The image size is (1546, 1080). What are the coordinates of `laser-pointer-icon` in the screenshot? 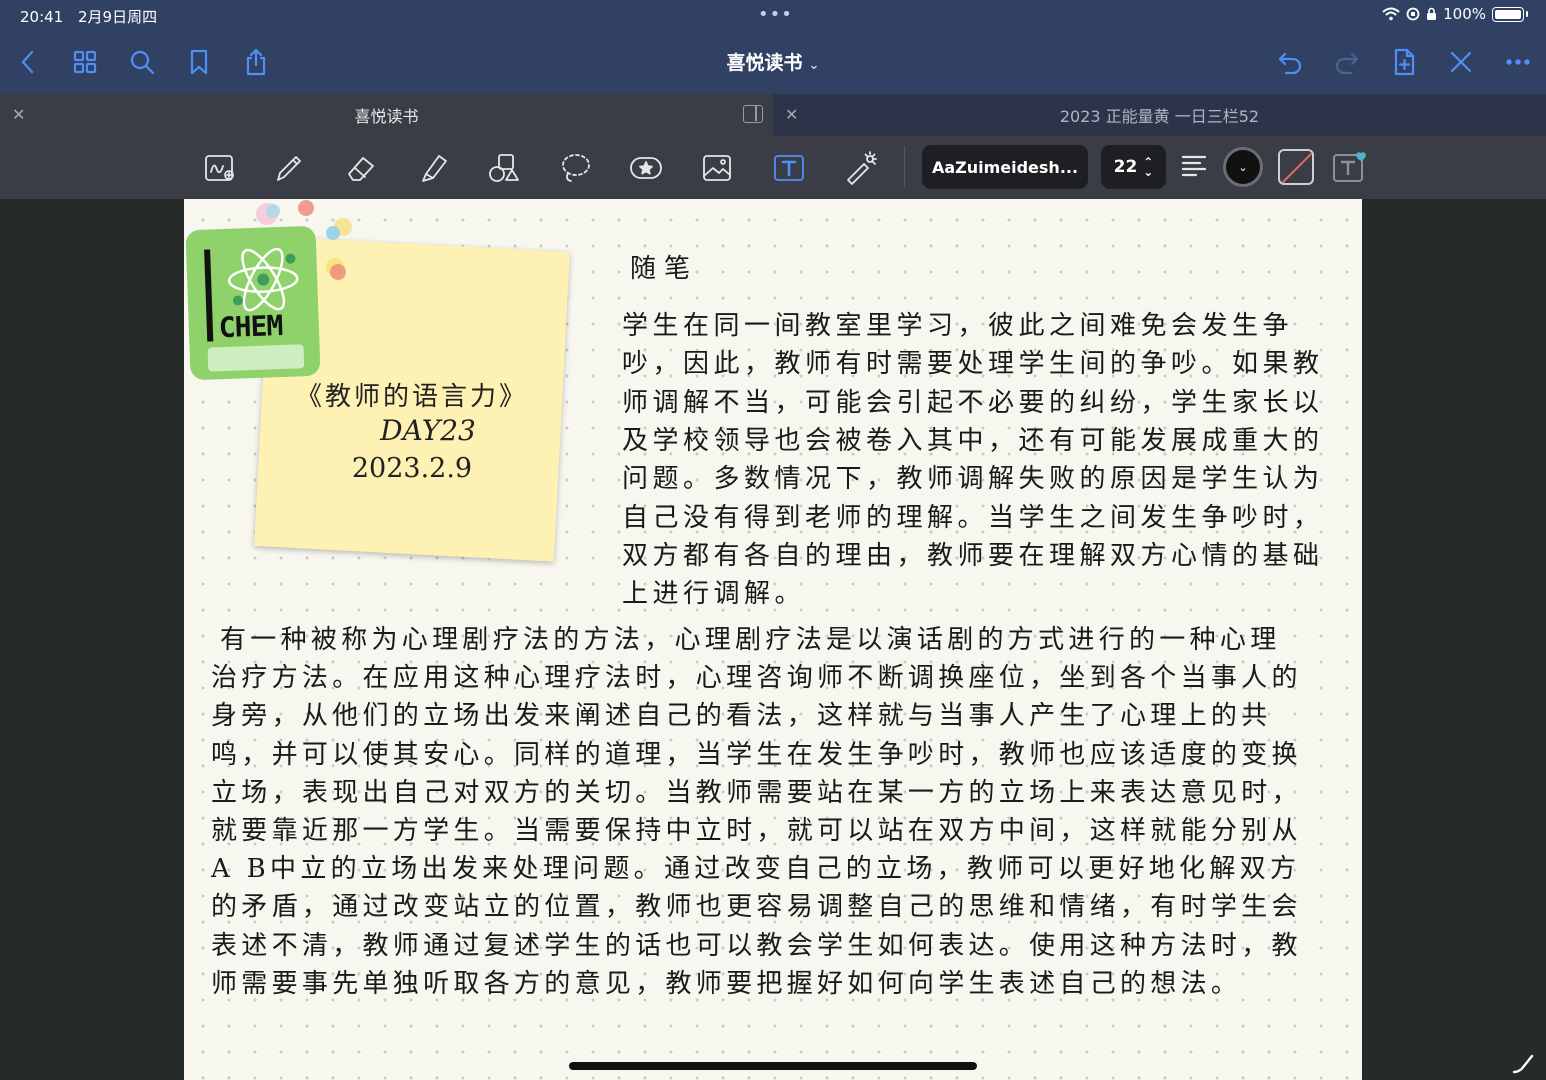 It's located at (862, 168).